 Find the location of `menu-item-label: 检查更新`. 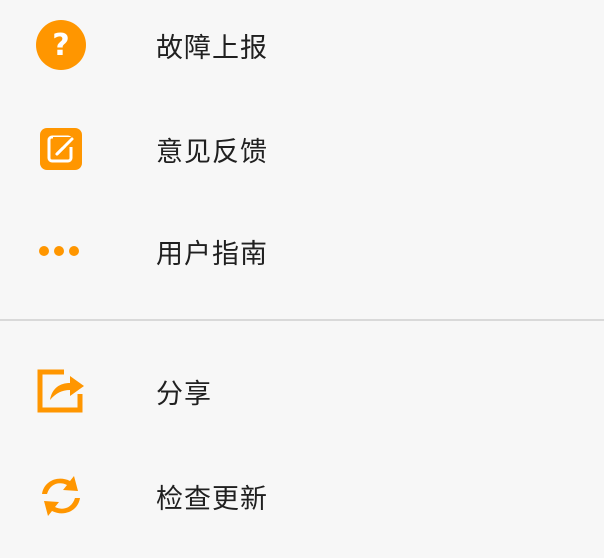

menu-item-label: 检查更新 is located at coordinates (212, 499).